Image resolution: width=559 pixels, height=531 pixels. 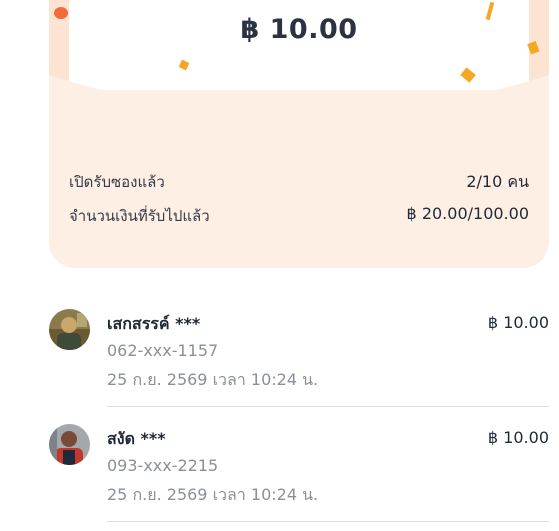 What do you see at coordinates (299, 29) in the screenshot?
I see `envelope-amount: ฿ 10.00` at bounding box center [299, 29].